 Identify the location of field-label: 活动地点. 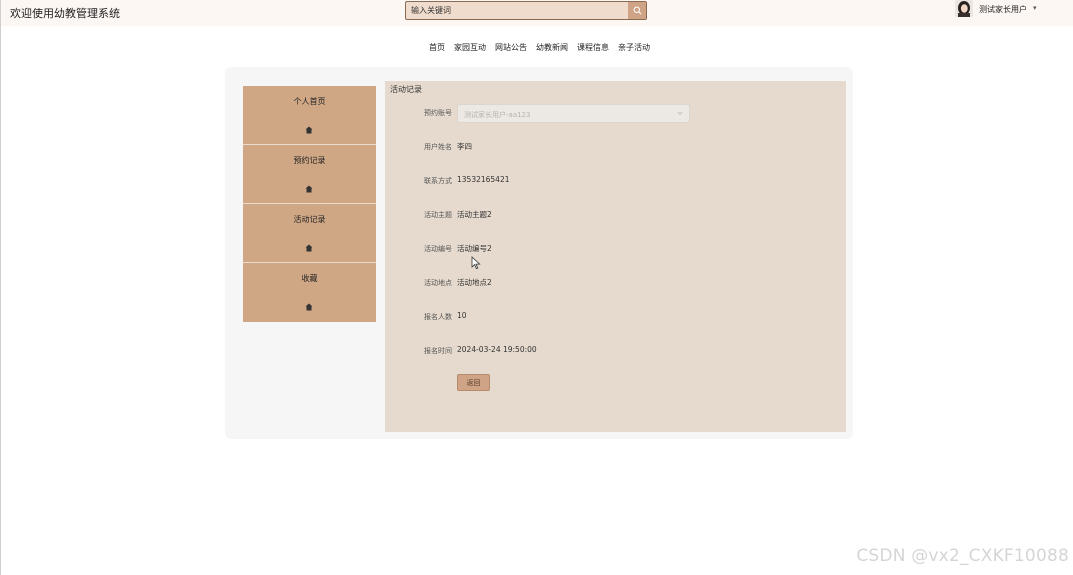
(438, 283).